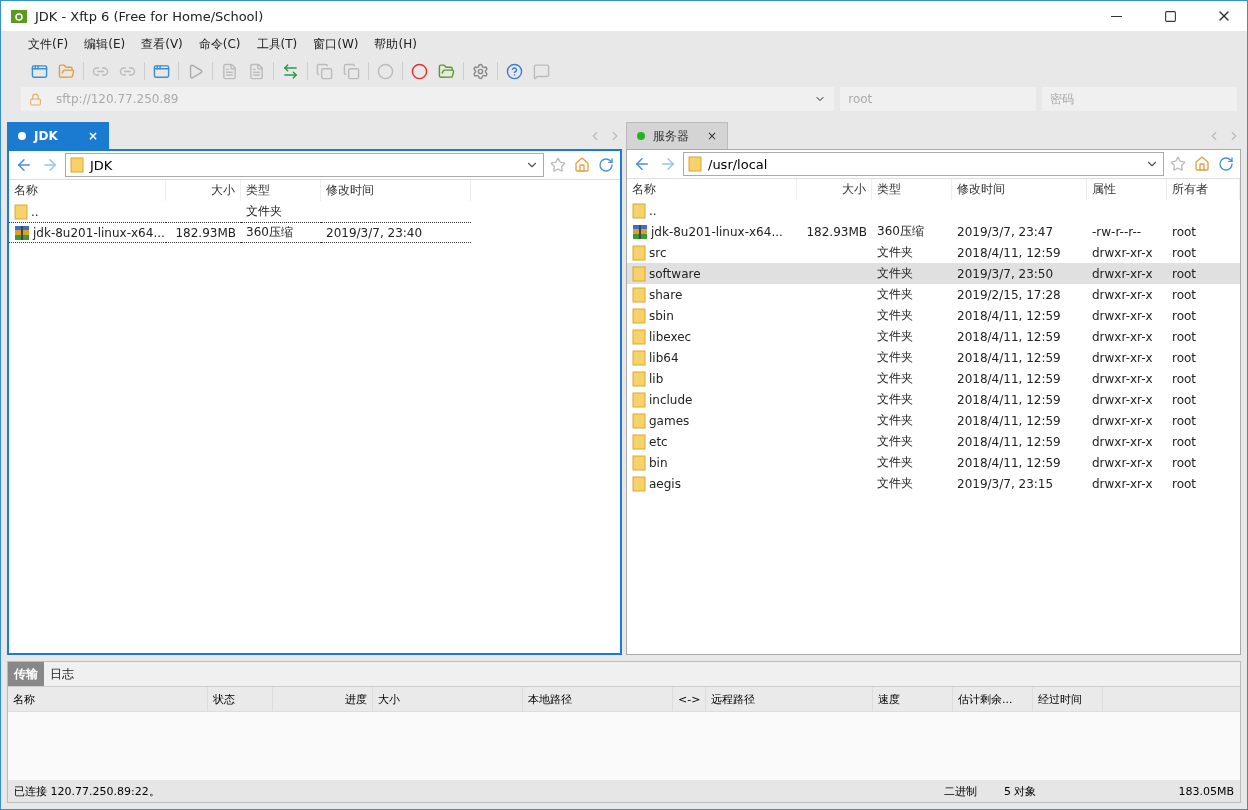 This screenshot has height=810, width=1248. I want to click on menu-item: 帮助(H), so click(395, 44).